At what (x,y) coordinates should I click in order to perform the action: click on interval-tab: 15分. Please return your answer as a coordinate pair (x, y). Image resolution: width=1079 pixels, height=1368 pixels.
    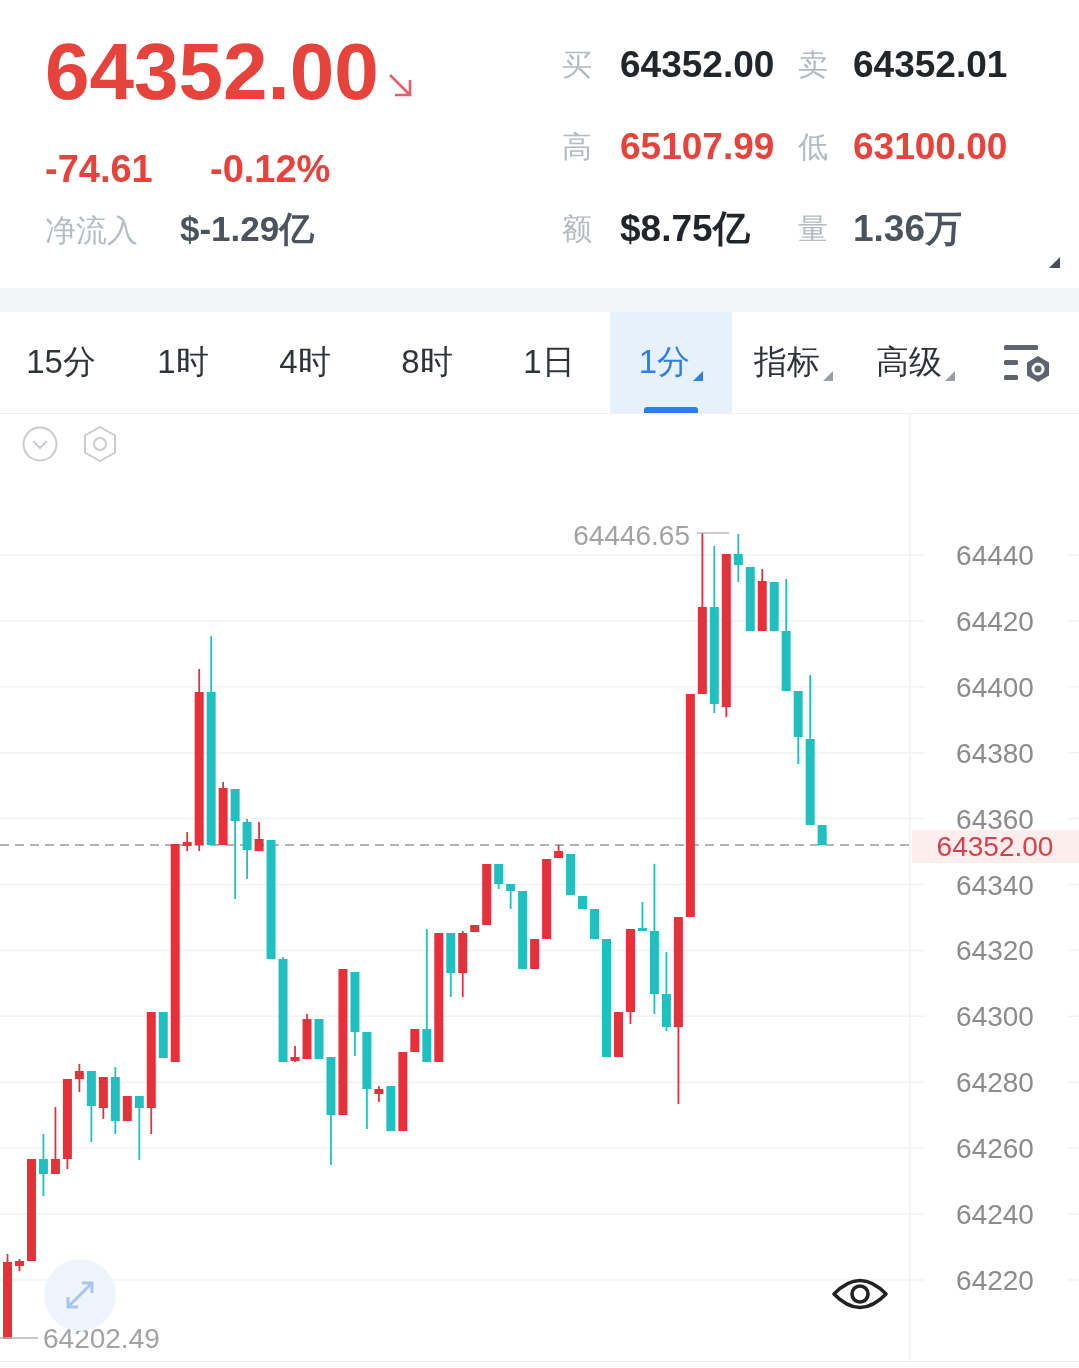
    Looking at the image, I should click on (61, 362).